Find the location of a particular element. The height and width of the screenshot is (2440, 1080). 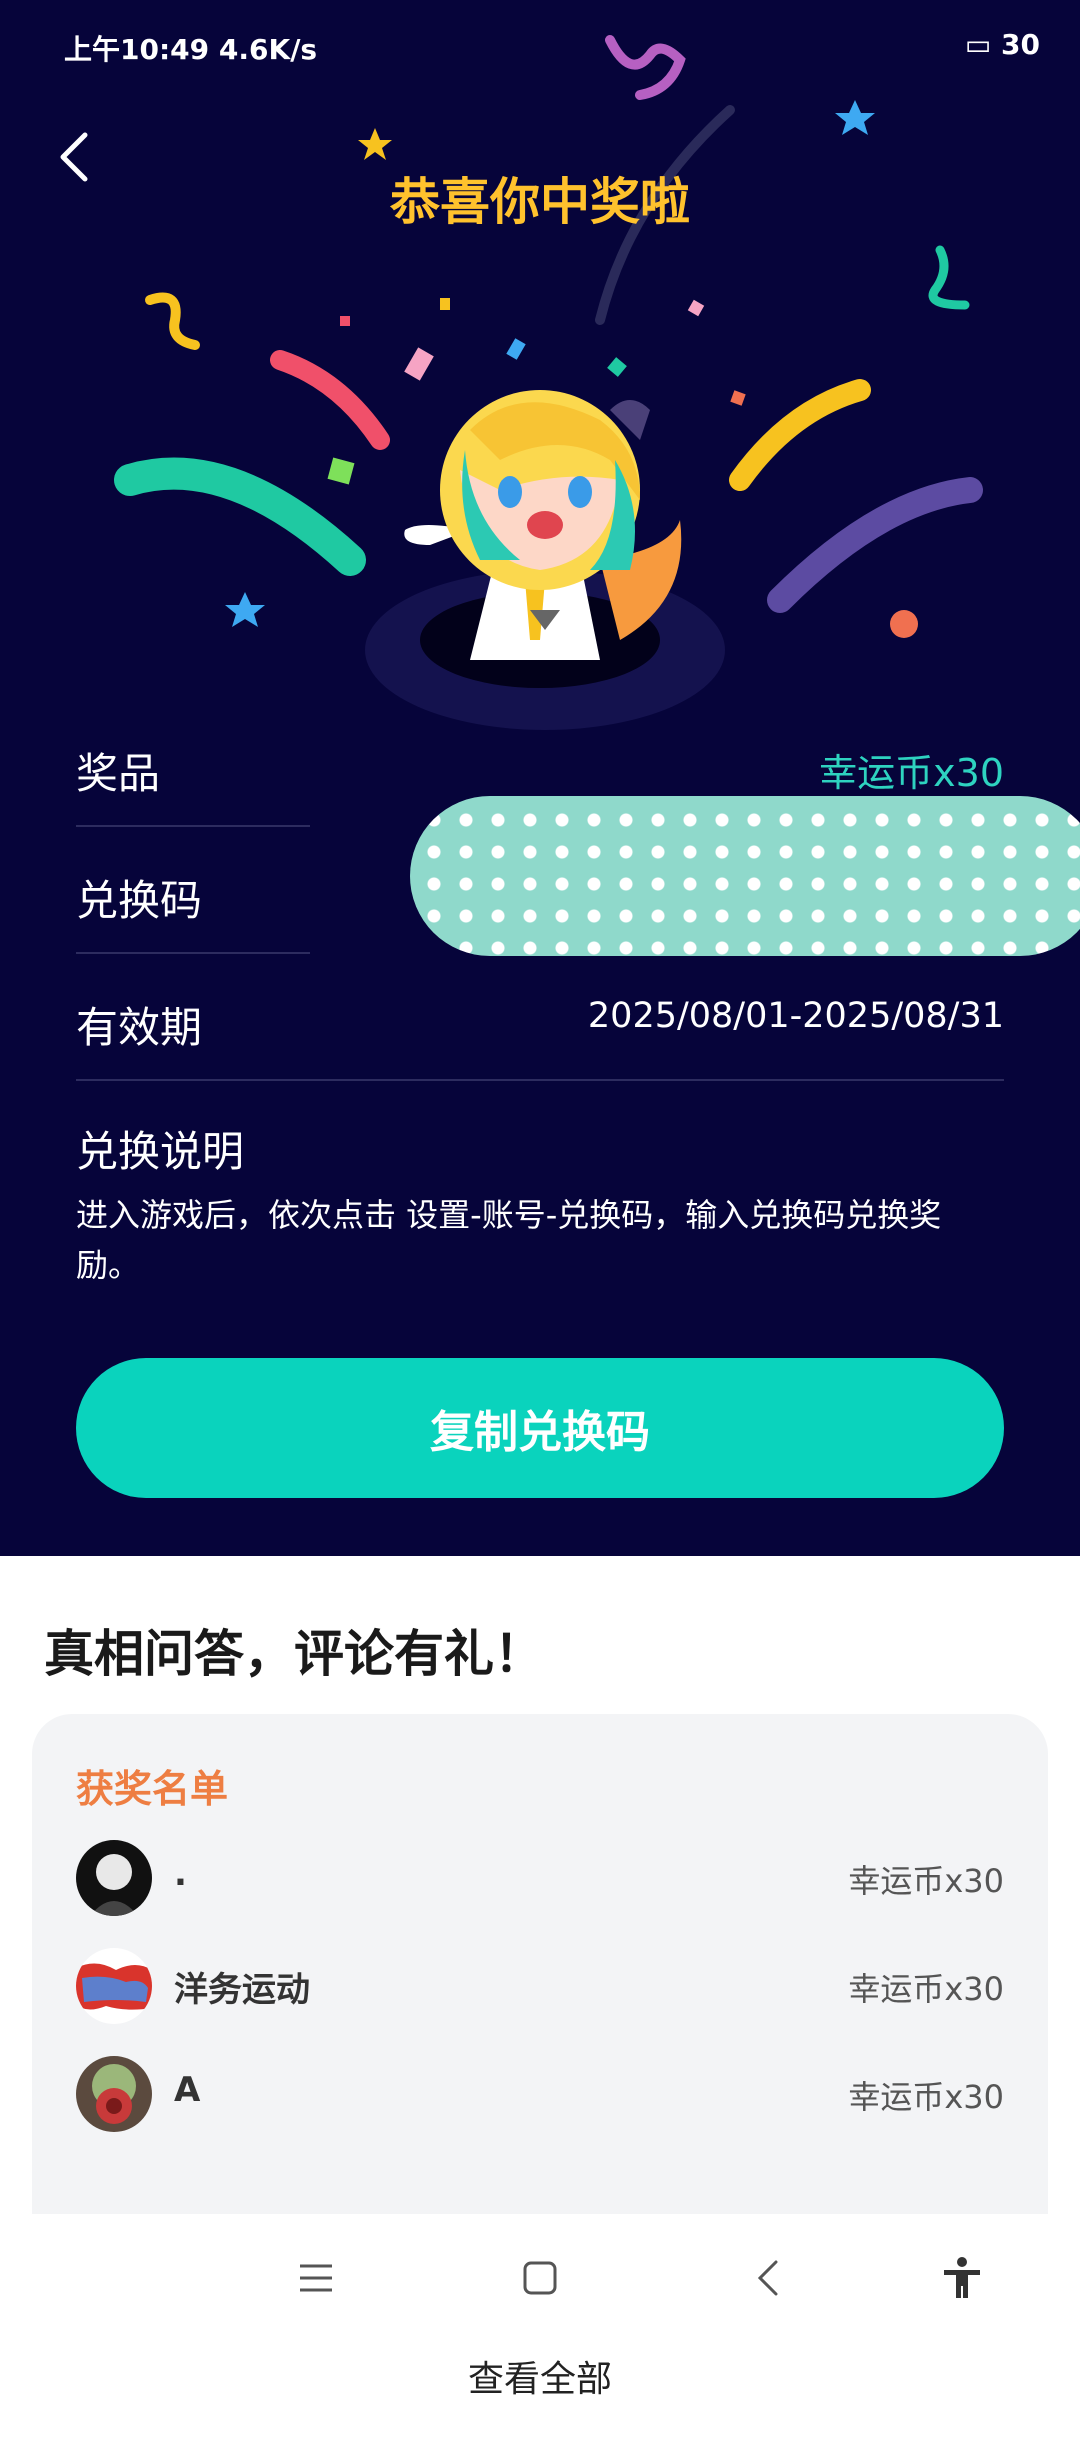

winner-name: . is located at coordinates (180, 1874).